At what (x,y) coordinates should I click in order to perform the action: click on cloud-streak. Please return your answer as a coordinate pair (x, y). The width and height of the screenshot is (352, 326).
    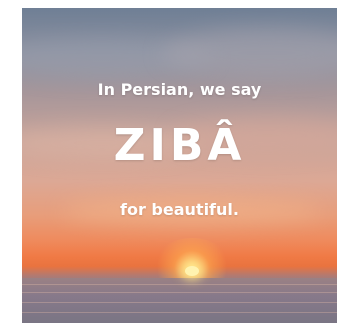
    Looking at the image, I should click on (249, 53).